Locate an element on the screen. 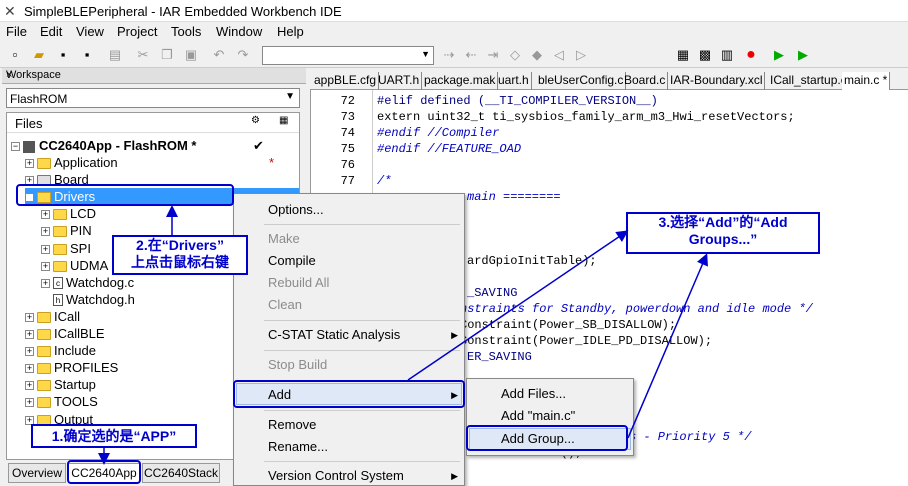  arrow-step-3-add is located at coordinates (518, 305).